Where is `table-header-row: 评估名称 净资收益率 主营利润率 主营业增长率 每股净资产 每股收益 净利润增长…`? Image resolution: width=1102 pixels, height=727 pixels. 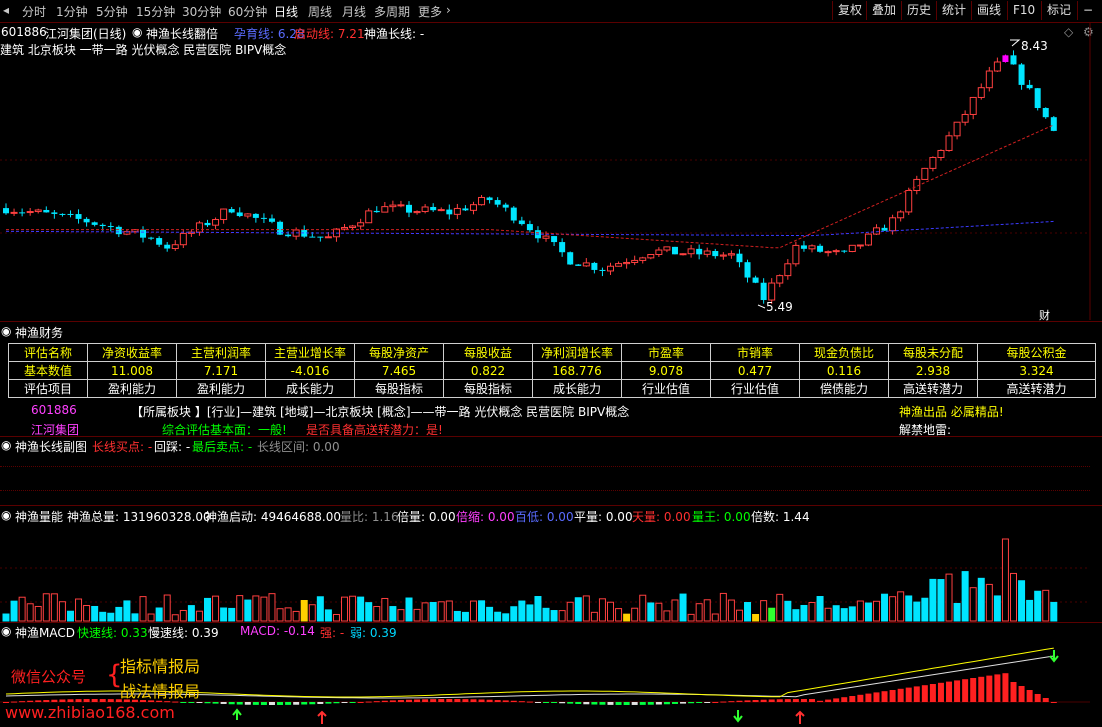
table-header-row: 评估名称 净资收益率 主营利润率 主营业增长率 每股净资产 每股收益 净利润增长… is located at coordinates (552, 352).